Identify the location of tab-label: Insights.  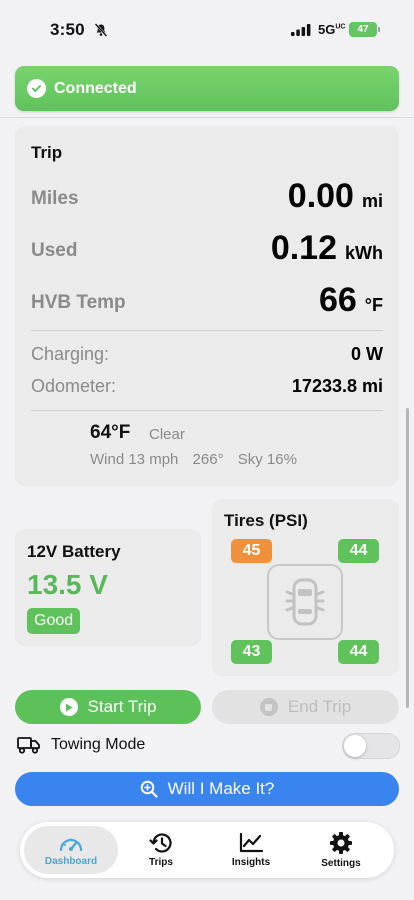
(251, 862).